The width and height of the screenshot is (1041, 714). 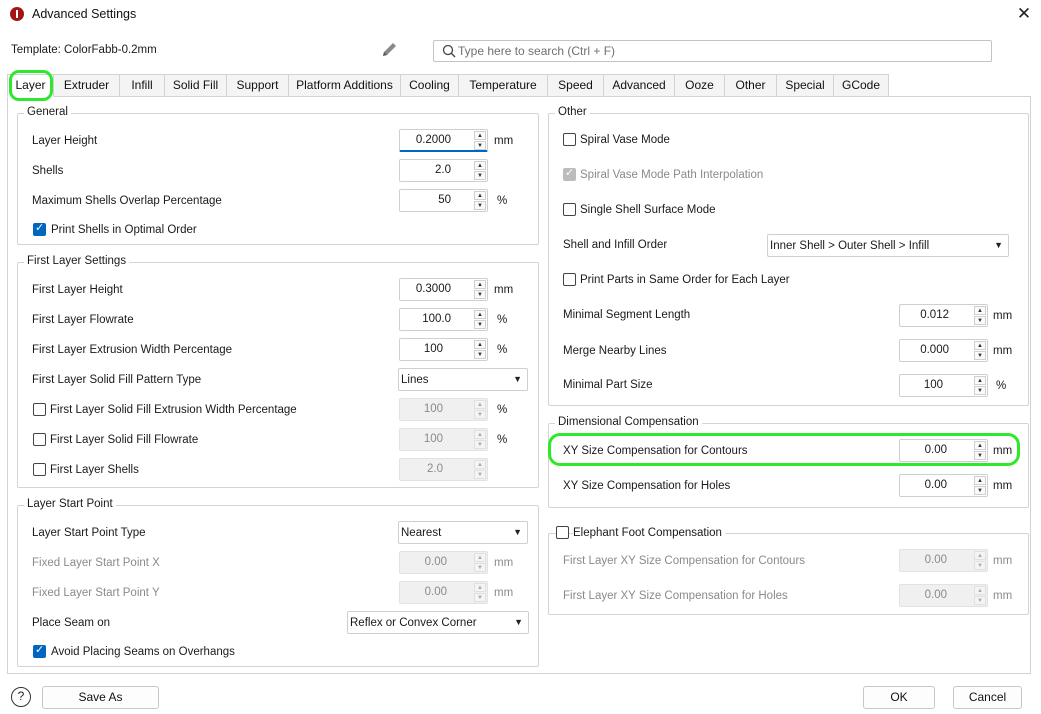 What do you see at coordinates (17, 14) in the screenshot?
I see `app-icon` at bounding box center [17, 14].